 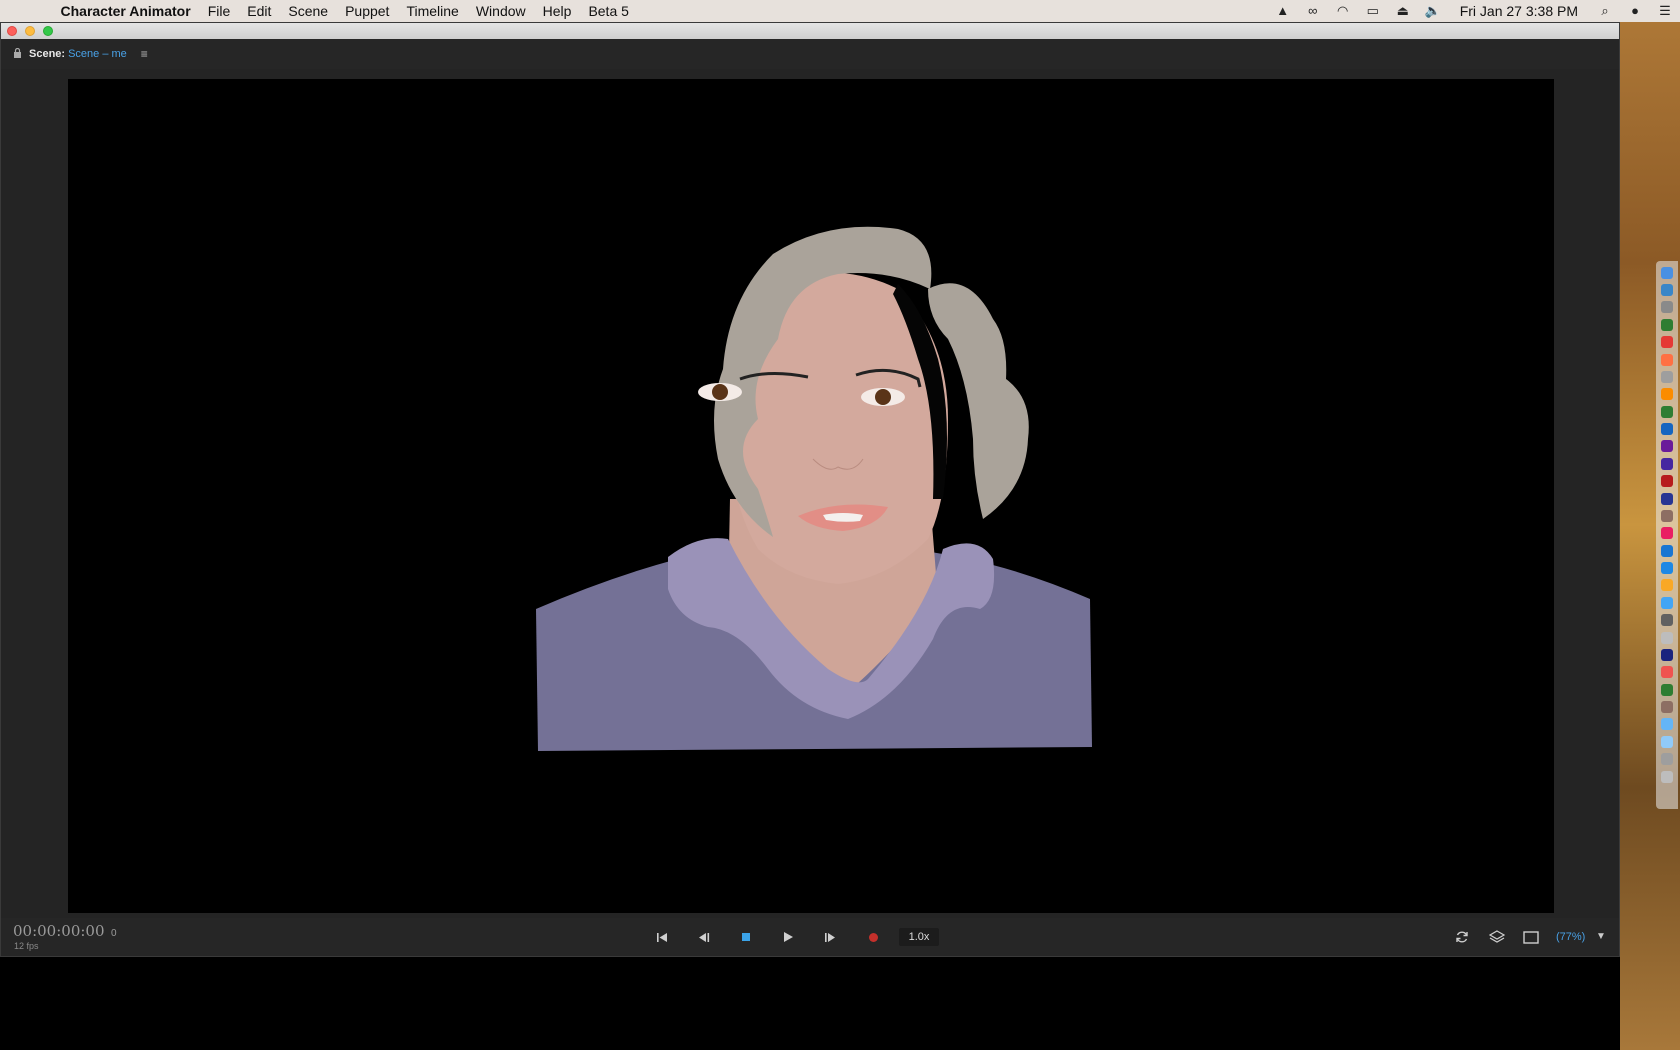 I want to click on creative-cloud-icon: ∞, so click(x=1313, y=11).